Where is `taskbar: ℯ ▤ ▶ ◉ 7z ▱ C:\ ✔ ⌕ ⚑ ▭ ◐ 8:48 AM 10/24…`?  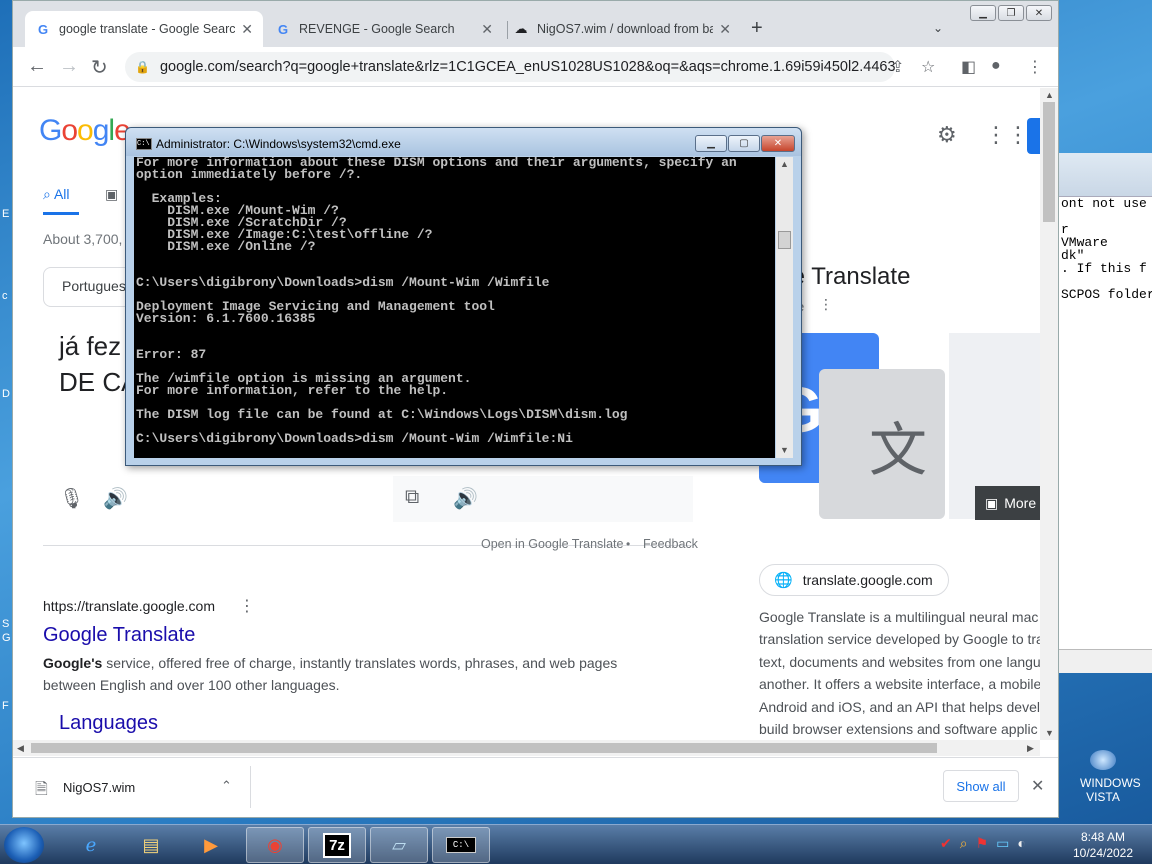 taskbar: ℯ ▤ ▶ ◉ 7z ▱ C:\ ✔ ⌕ ⚑ ▭ ◐ 8:48 AM 10/24… is located at coordinates (576, 844).